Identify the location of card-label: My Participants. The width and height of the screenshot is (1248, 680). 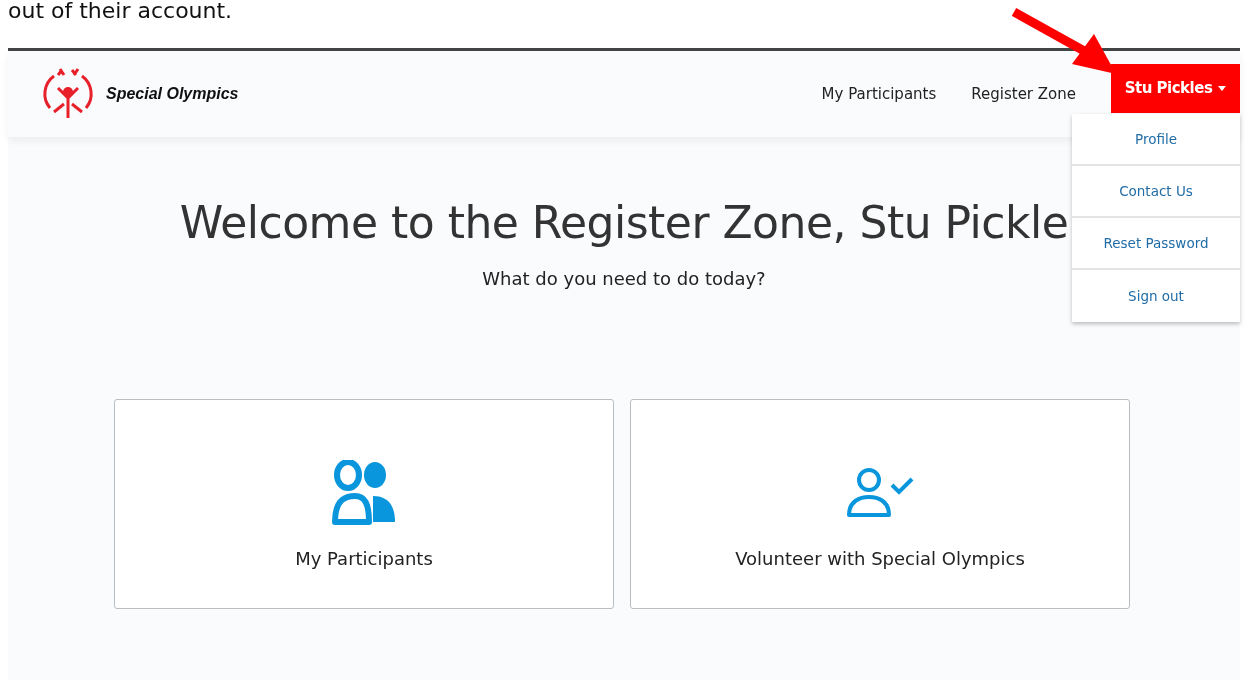
(364, 558).